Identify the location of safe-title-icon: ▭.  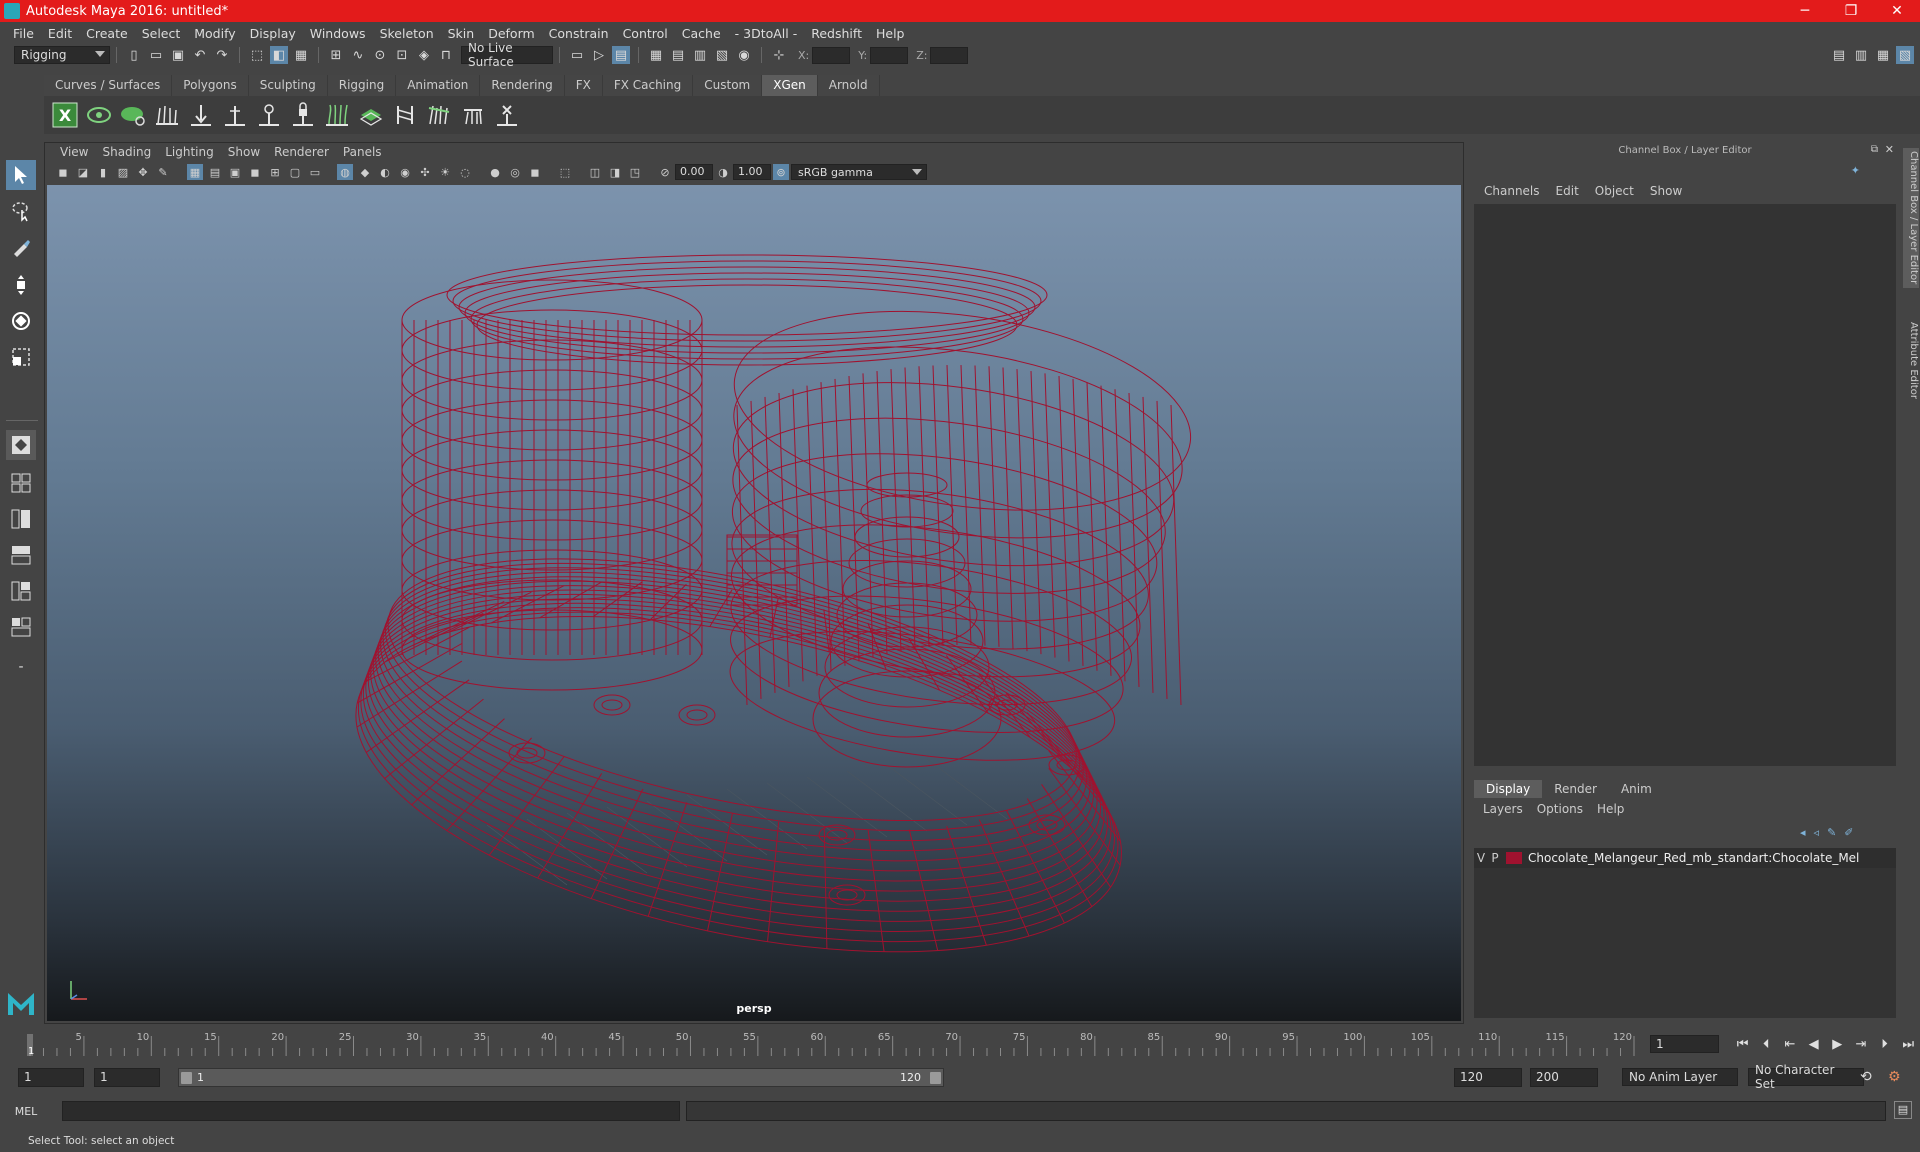
(315, 172).